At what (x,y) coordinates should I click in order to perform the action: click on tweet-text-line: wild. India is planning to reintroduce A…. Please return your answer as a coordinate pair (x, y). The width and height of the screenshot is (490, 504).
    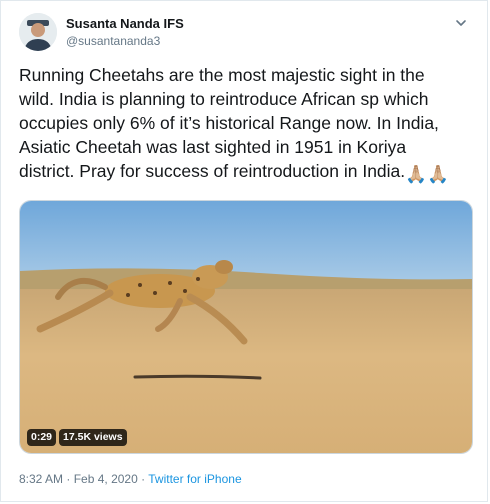
    Looking at the image, I should click on (224, 99).